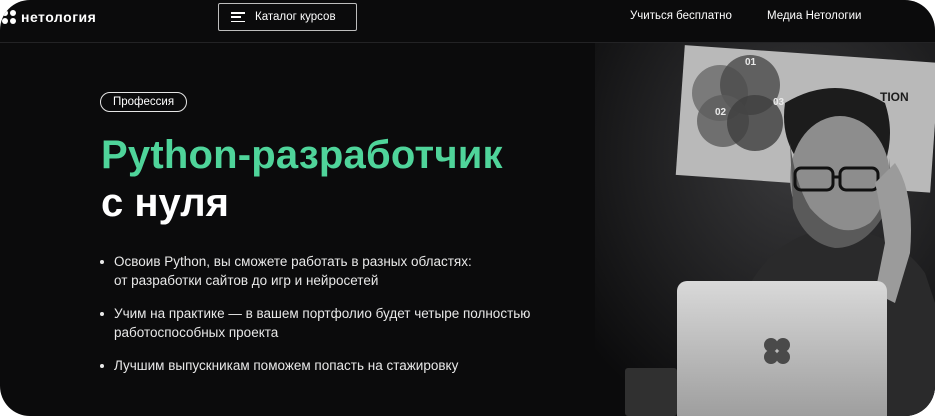 The image size is (935, 416). Describe the element at coordinates (302, 155) in the screenshot. I see `course-title: Python-разработчик` at that location.